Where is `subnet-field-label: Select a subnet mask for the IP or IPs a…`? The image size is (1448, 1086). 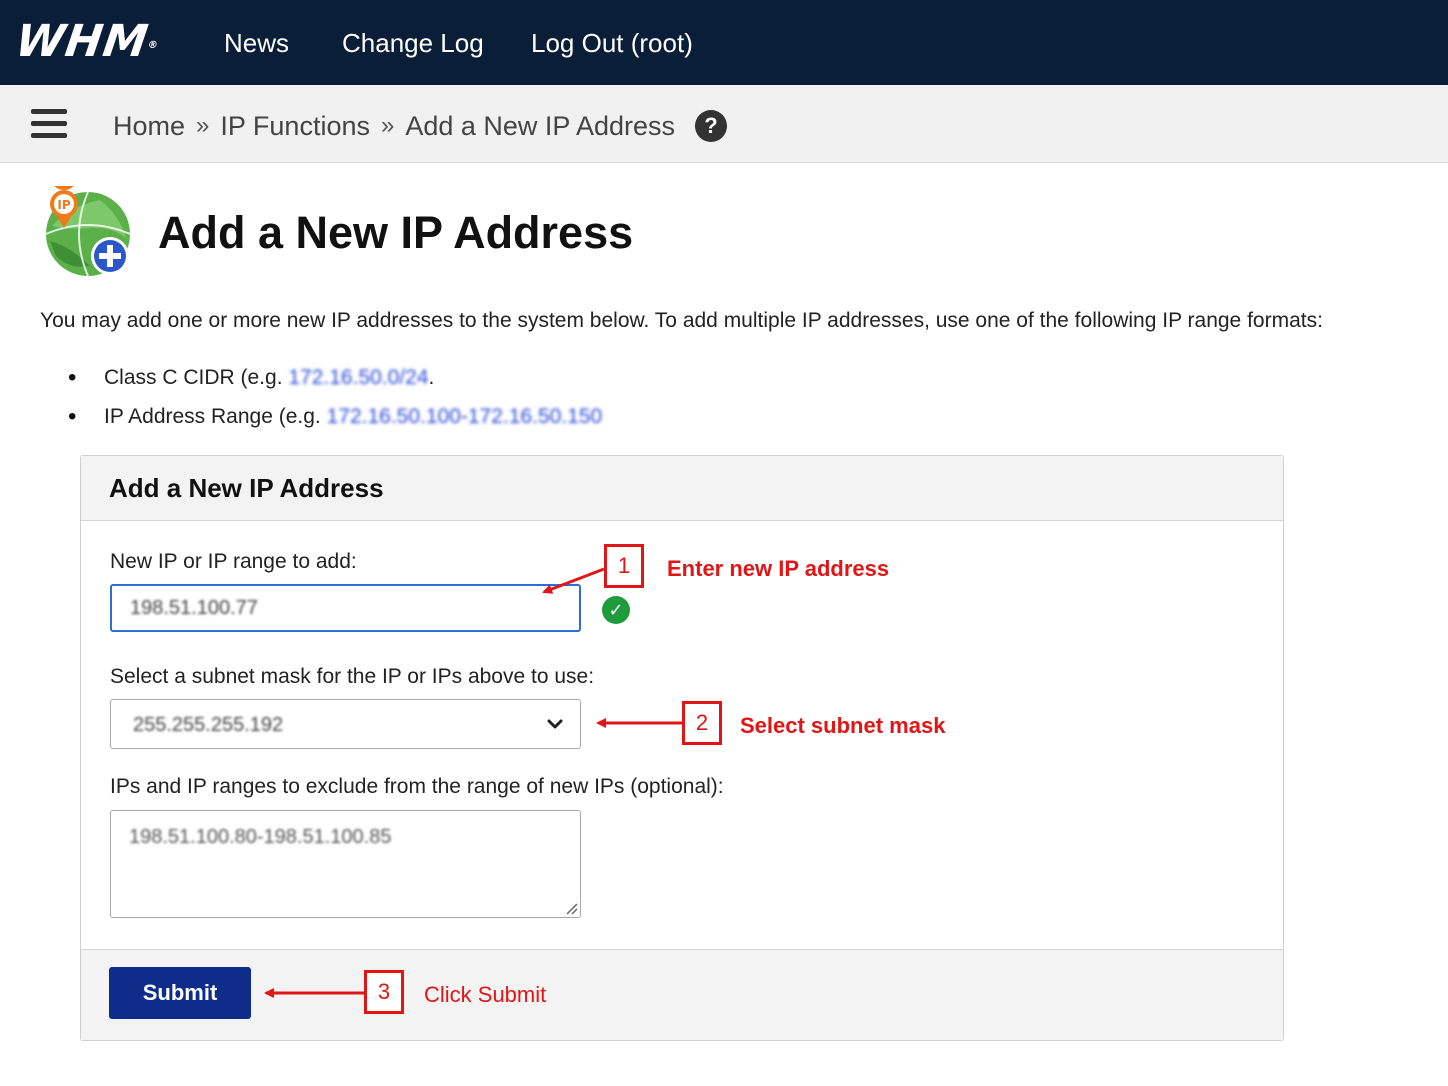 subnet-field-label: Select a subnet mask for the IP or IPs a… is located at coordinates (352, 676).